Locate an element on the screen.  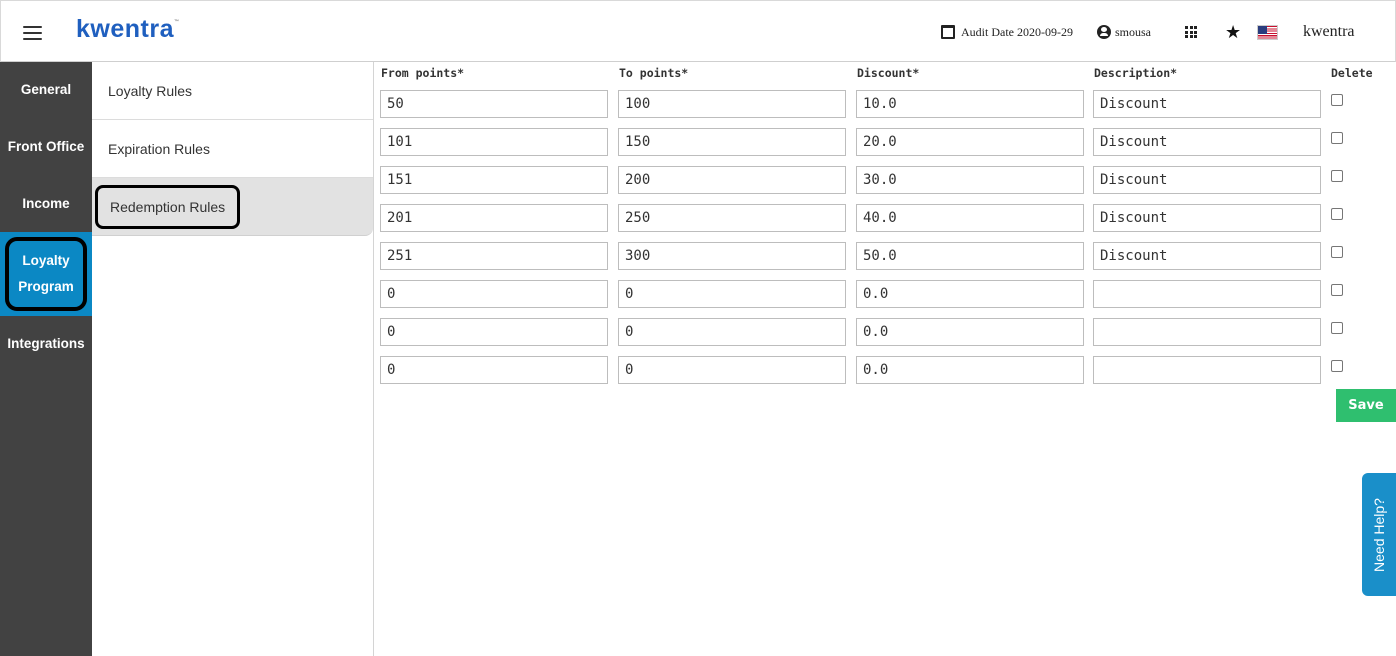
redemption-rules-highlight: Redemption Rules is located at coordinates (168, 206).